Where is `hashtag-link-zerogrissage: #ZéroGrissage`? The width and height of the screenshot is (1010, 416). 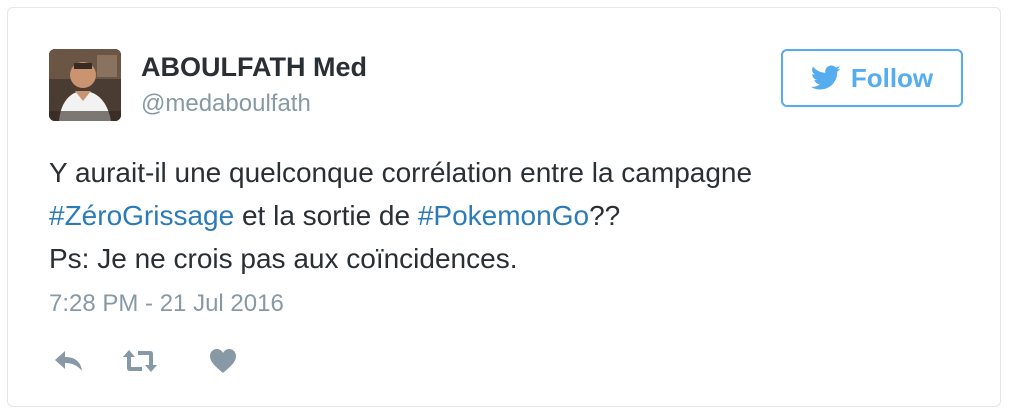 hashtag-link-zerogrissage: #ZéroGrissage is located at coordinates (141, 215).